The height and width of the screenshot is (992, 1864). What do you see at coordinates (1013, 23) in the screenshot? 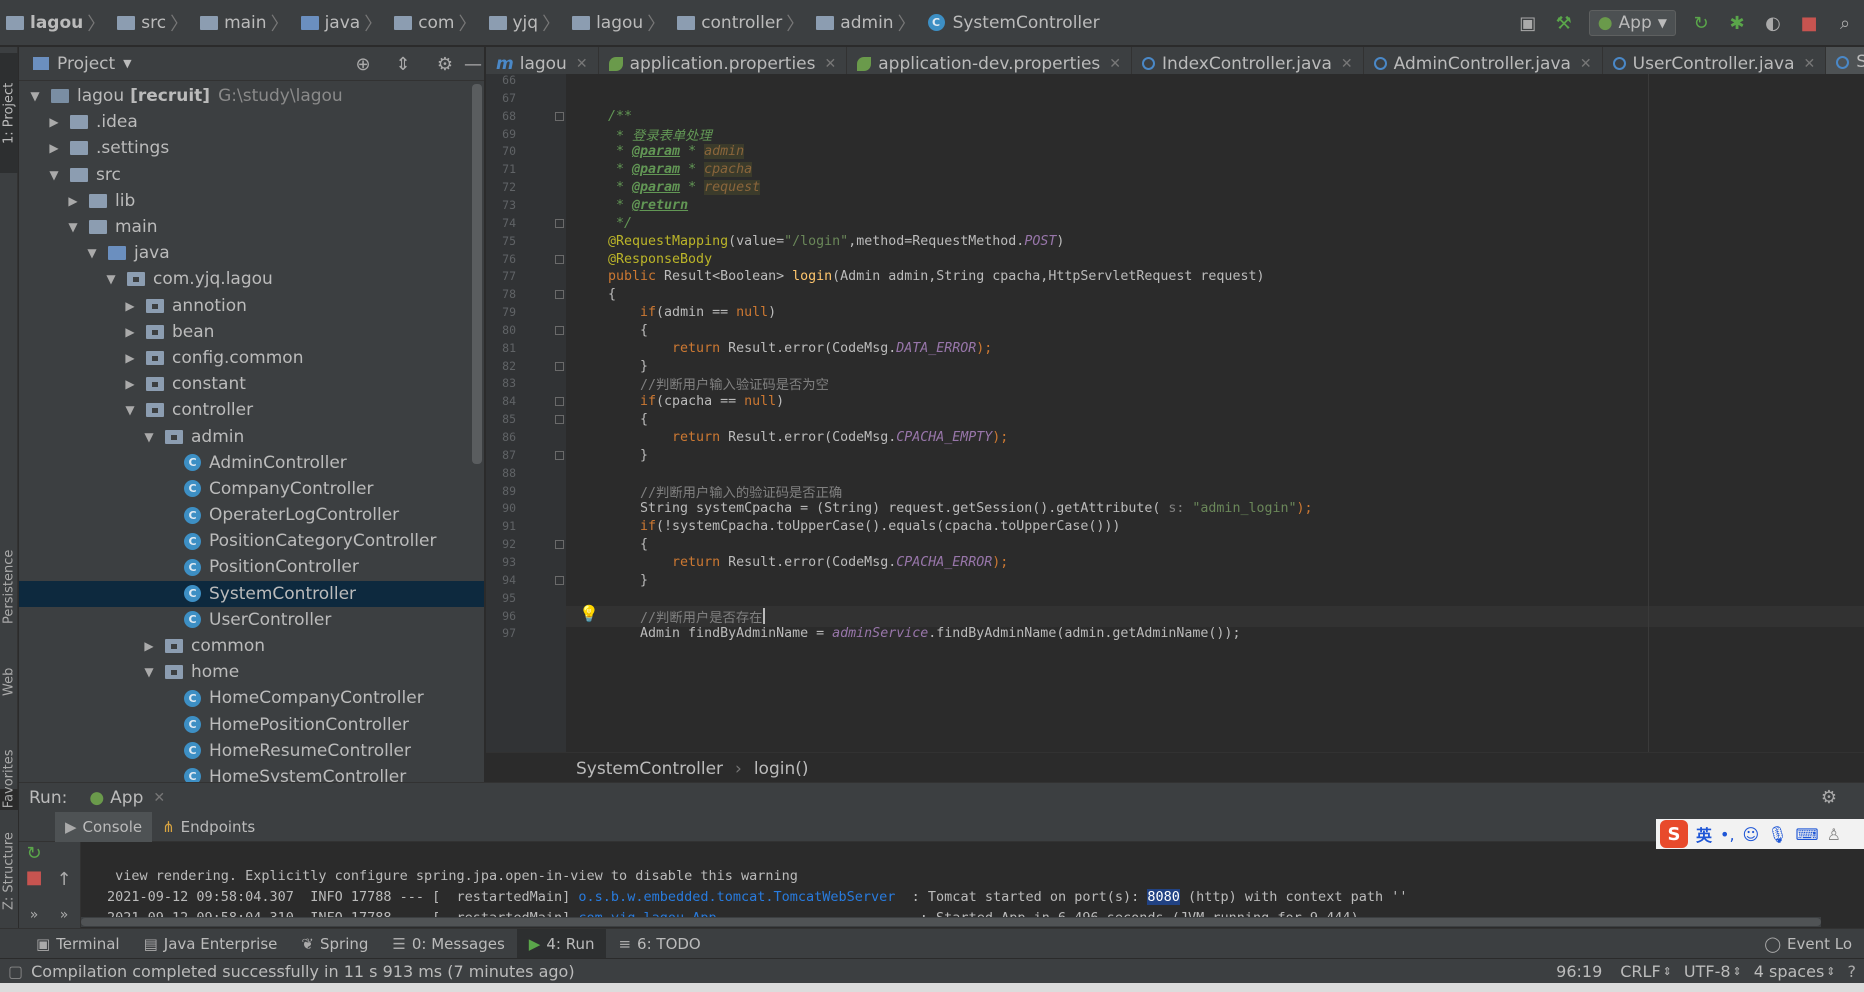
I see `breadcrumb-systemcontroller: C SystemController` at bounding box center [1013, 23].